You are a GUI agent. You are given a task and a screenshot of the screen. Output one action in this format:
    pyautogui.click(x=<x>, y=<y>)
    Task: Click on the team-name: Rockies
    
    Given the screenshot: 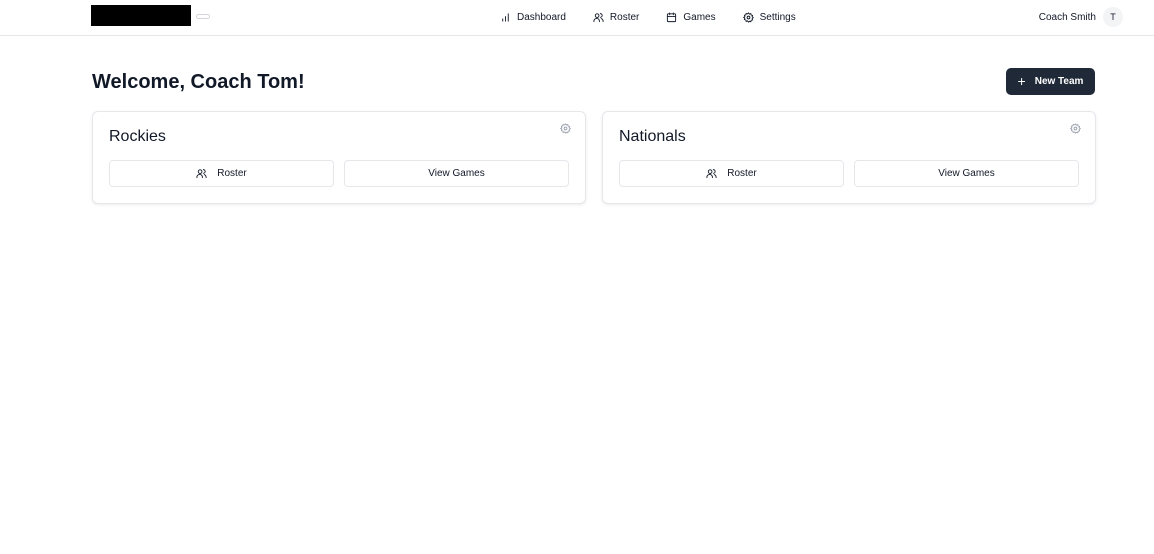 What is the action you would take?
    pyautogui.click(x=137, y=136)
    